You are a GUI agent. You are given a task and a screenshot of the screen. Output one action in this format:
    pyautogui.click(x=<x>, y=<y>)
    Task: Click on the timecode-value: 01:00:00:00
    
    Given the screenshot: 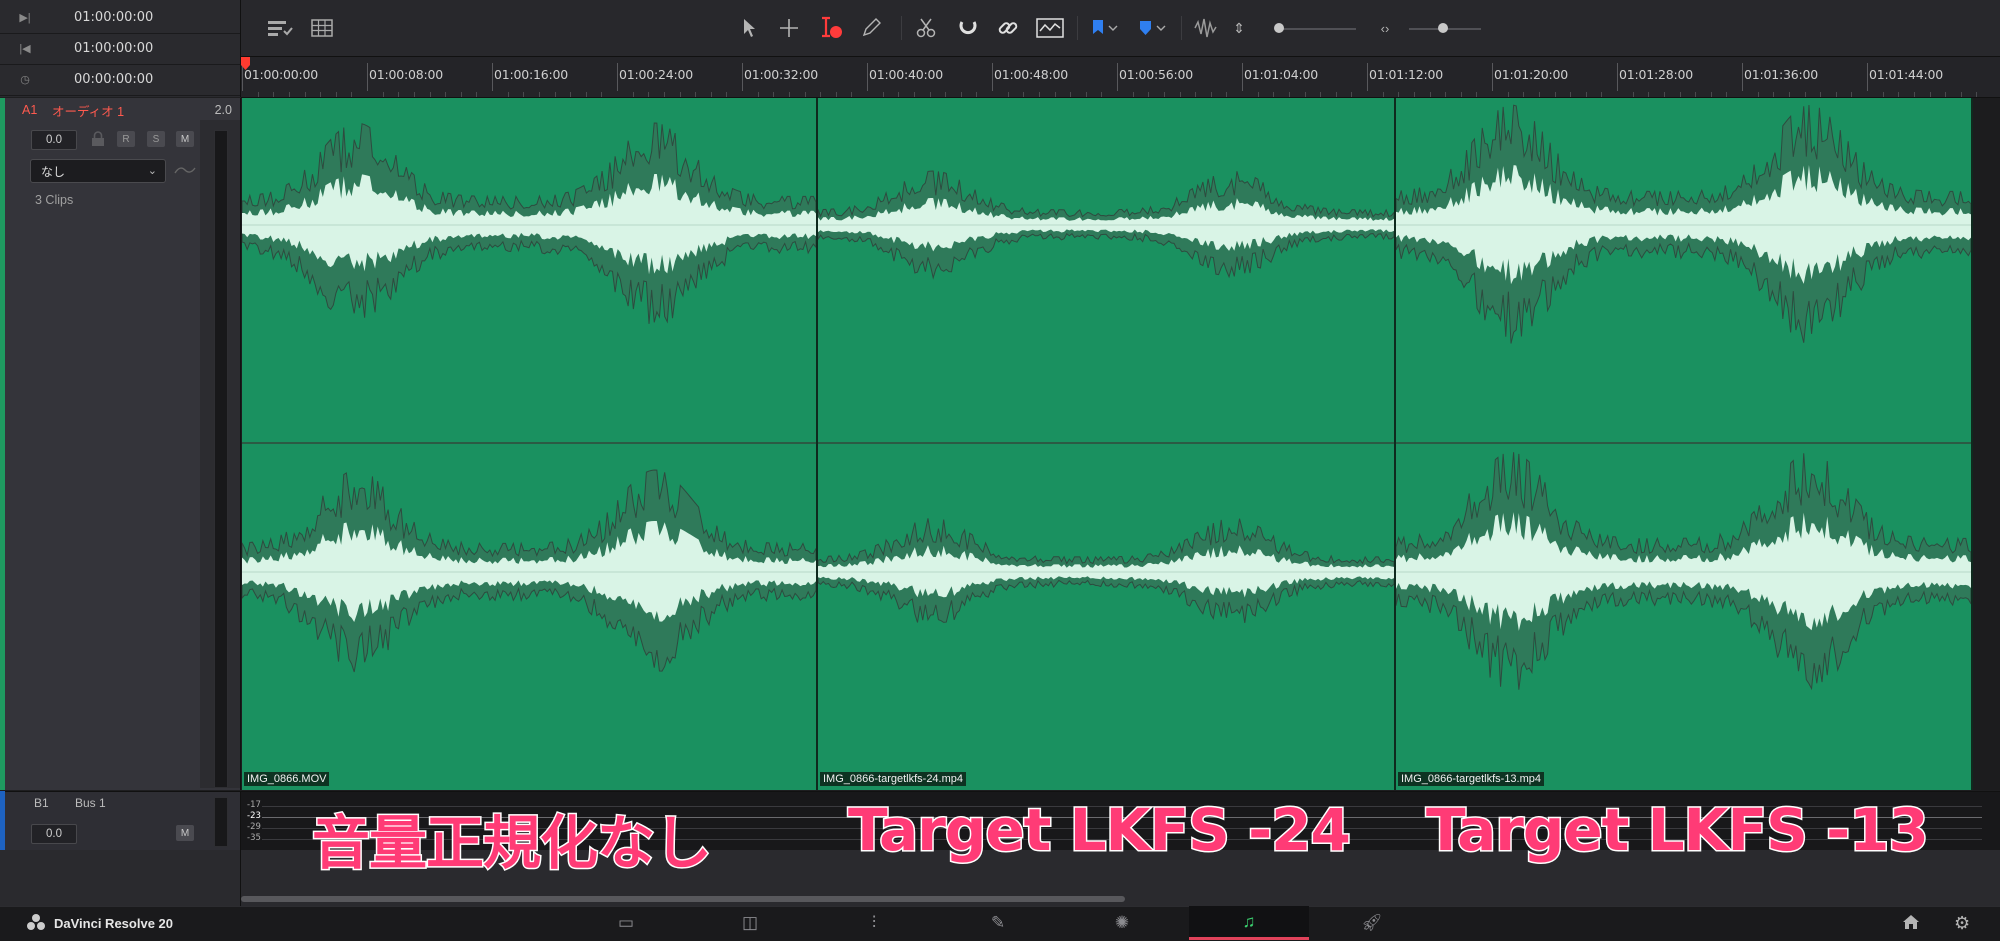 What is the action you would take?
    pyautogui.click(x=114, y=17)
    